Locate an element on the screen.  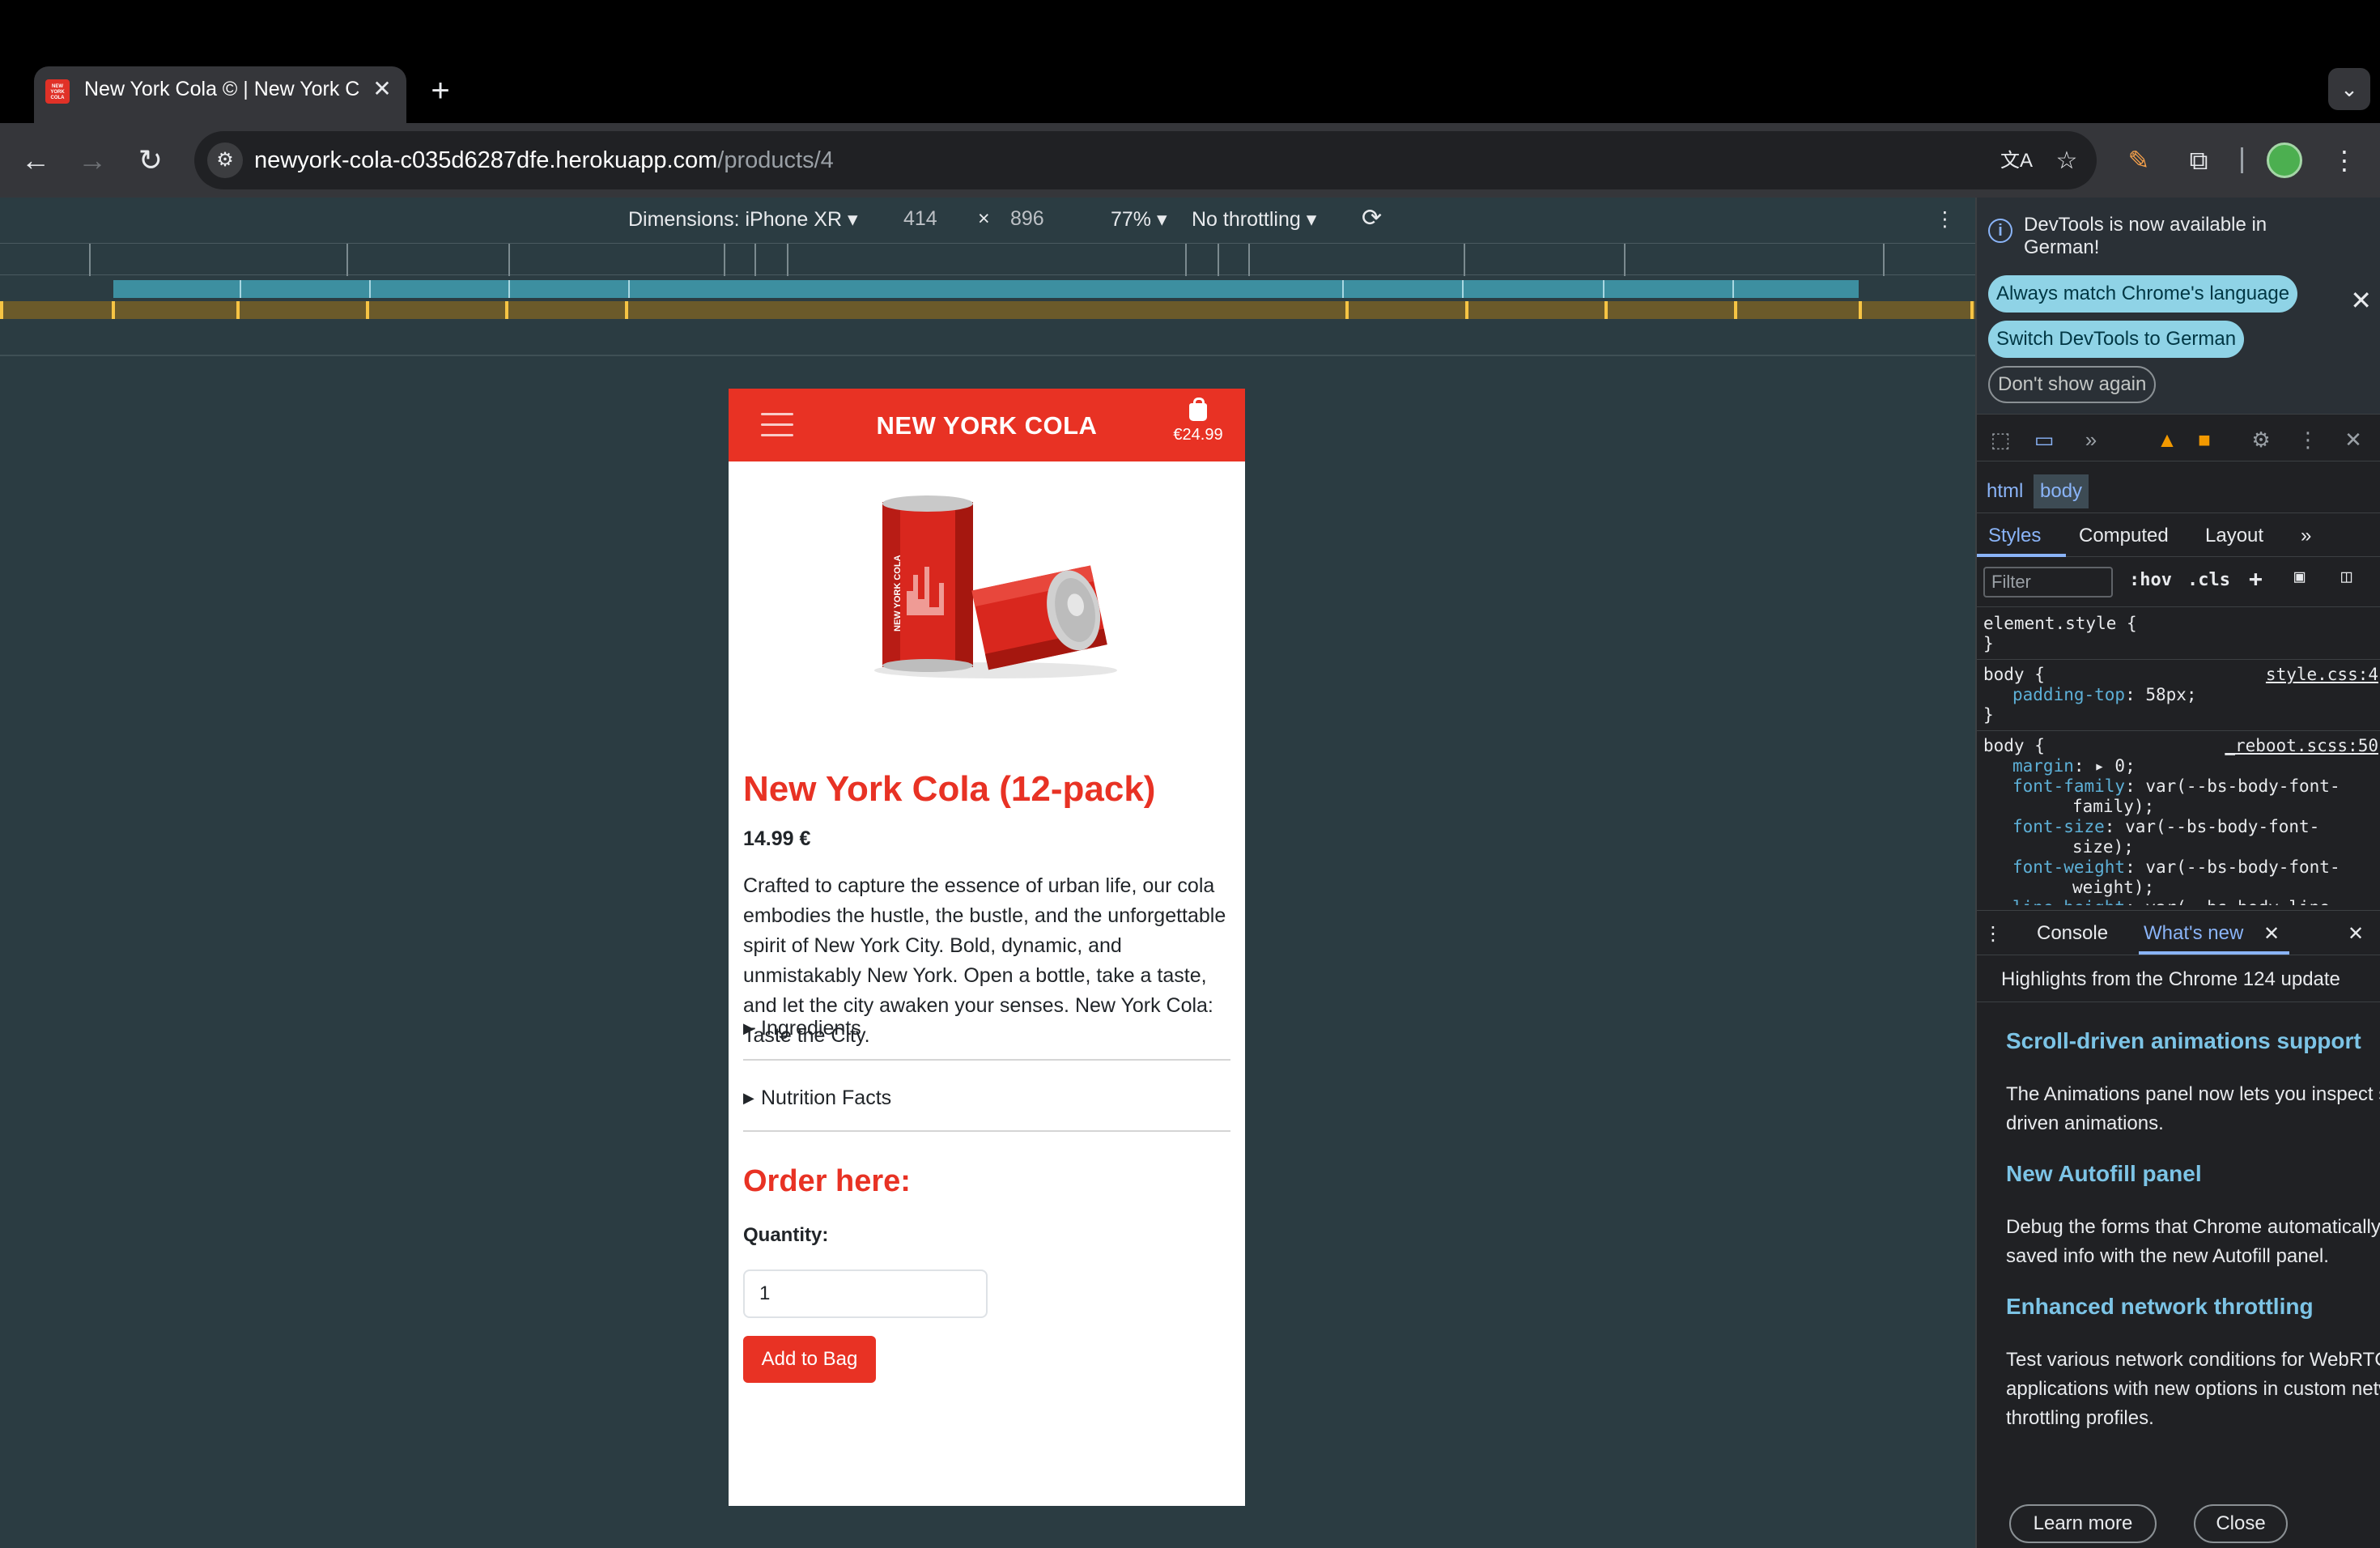
dont-show-again-button: Don't show again is located at coordinates (2073, 385).